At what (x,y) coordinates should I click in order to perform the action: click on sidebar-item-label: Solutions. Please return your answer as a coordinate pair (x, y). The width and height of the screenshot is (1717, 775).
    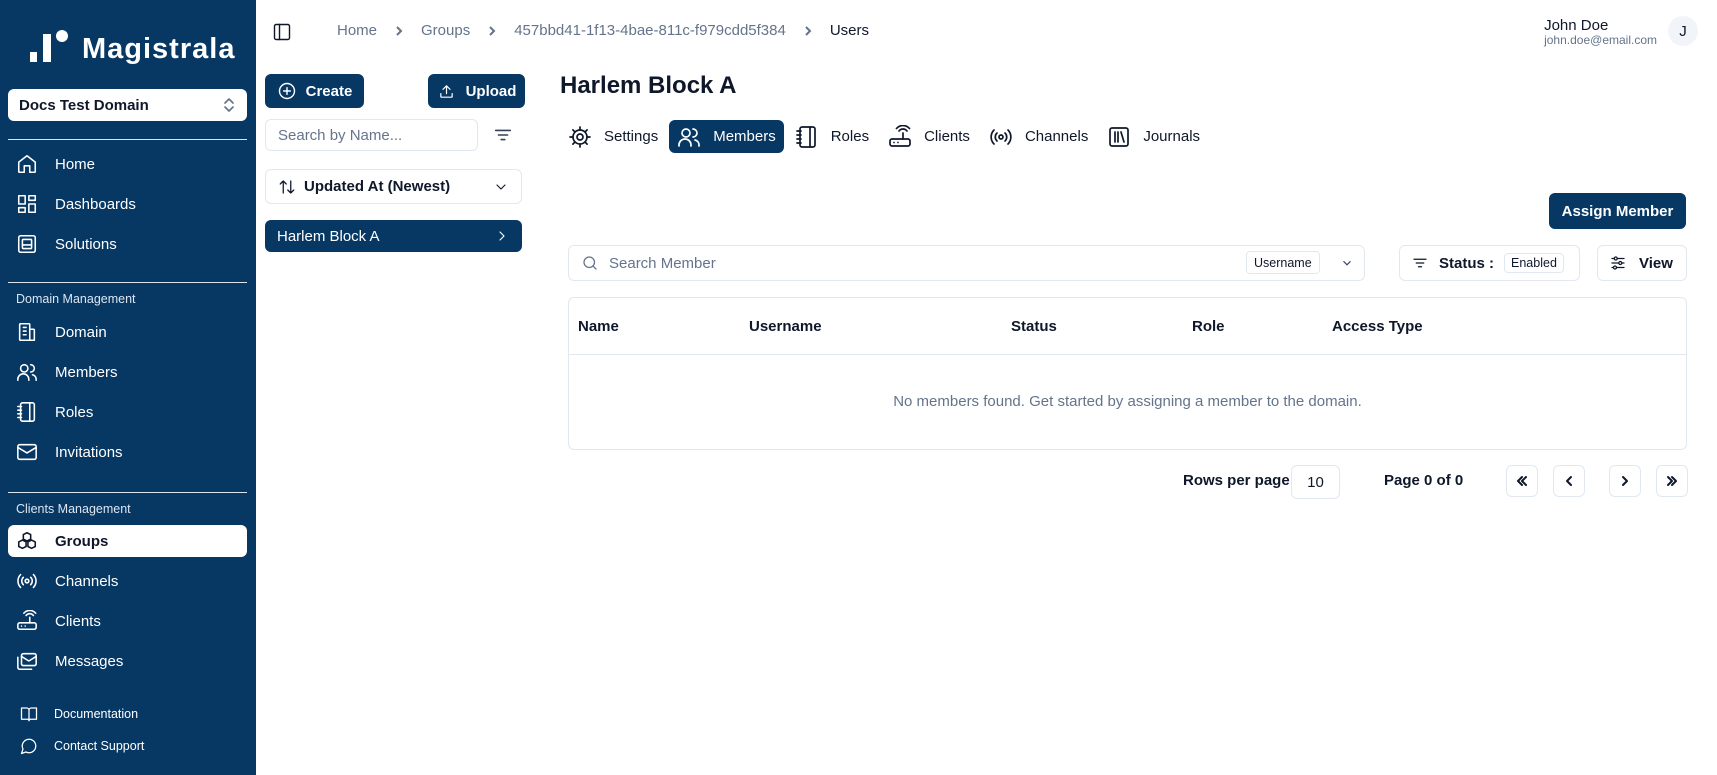
    Looking at the image, I should click on (86, 244).